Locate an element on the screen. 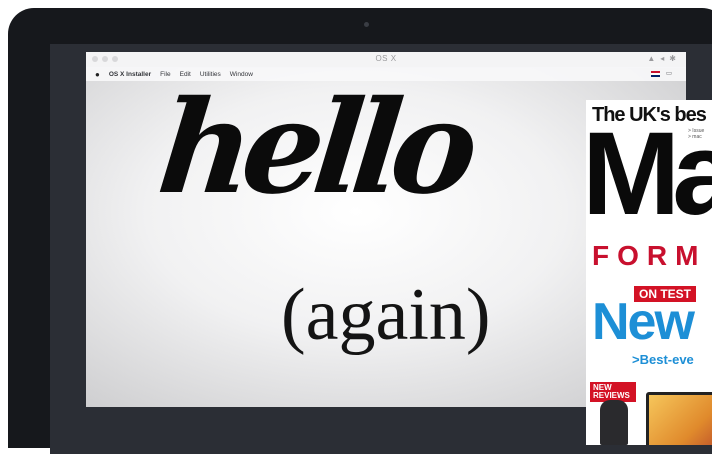  apple-icon: ● is located at coordinates (97, 74).